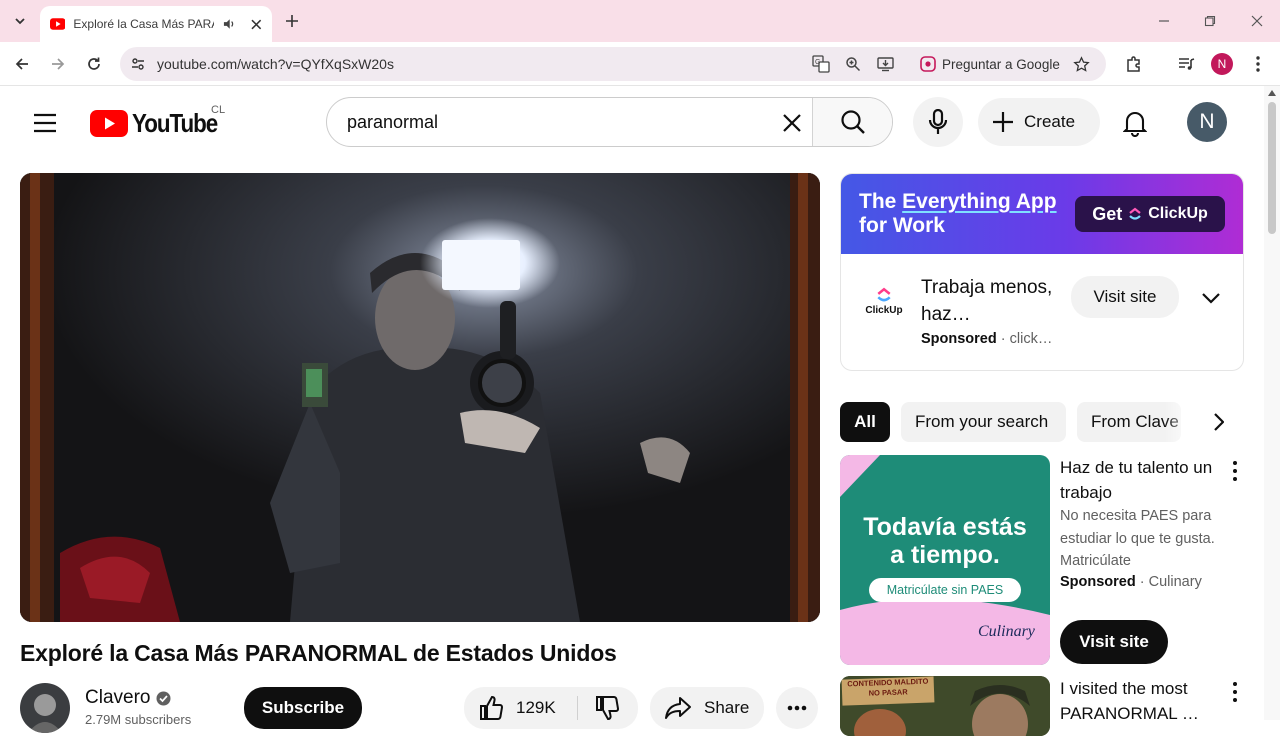 The width and height of the screenshot is (1280, 736). Describe the element at coordinates (1081, 64) in the screenshot. I see `bookmark-star-icon` at that location.